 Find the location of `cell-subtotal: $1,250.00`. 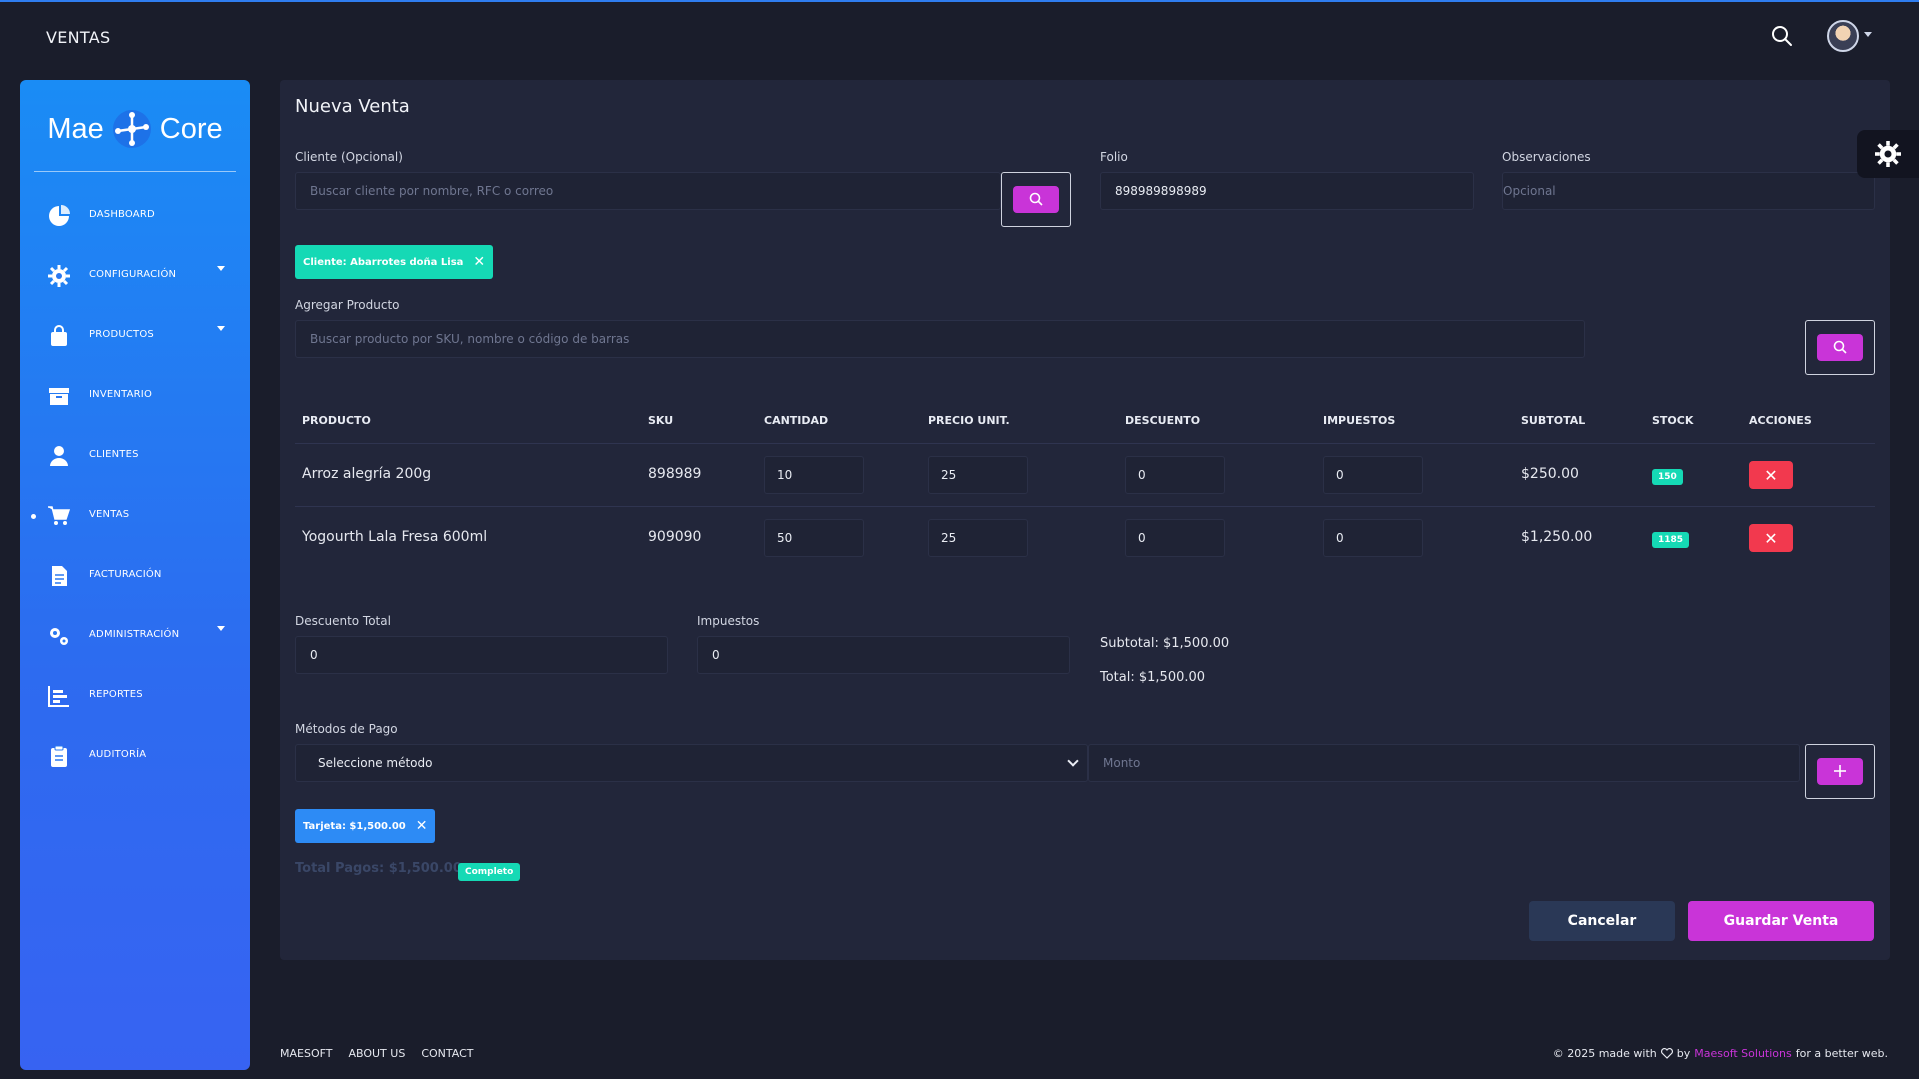

cell-subtotal: $1,250.00 is located at coordinates (1557, 537).